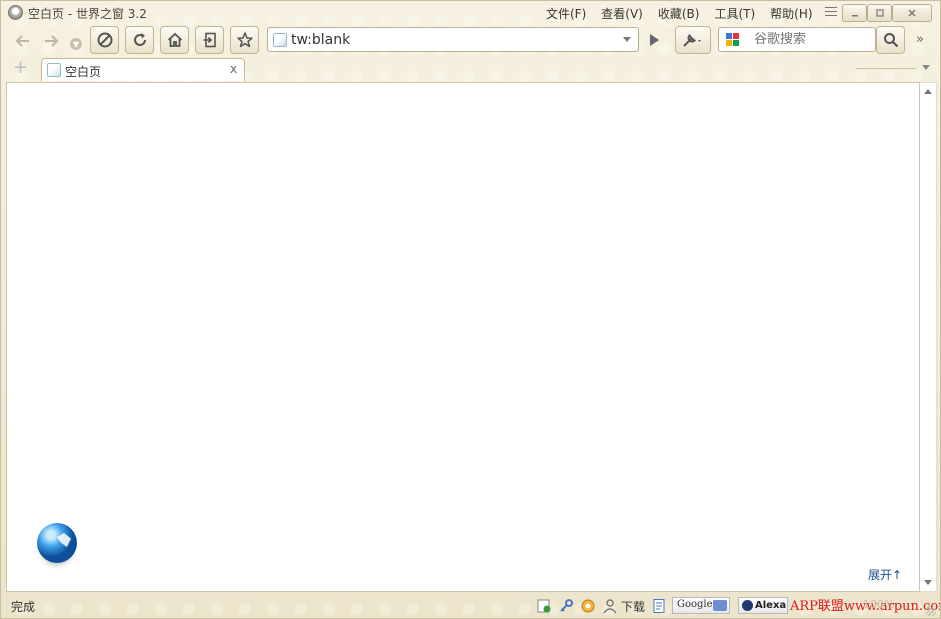 The width and height of the screenshot is (941, 619). What do you see at coordinates (885, 574) in the screenshot?
I see `expand-link: 展开↑` at bounding box center [885, 574].